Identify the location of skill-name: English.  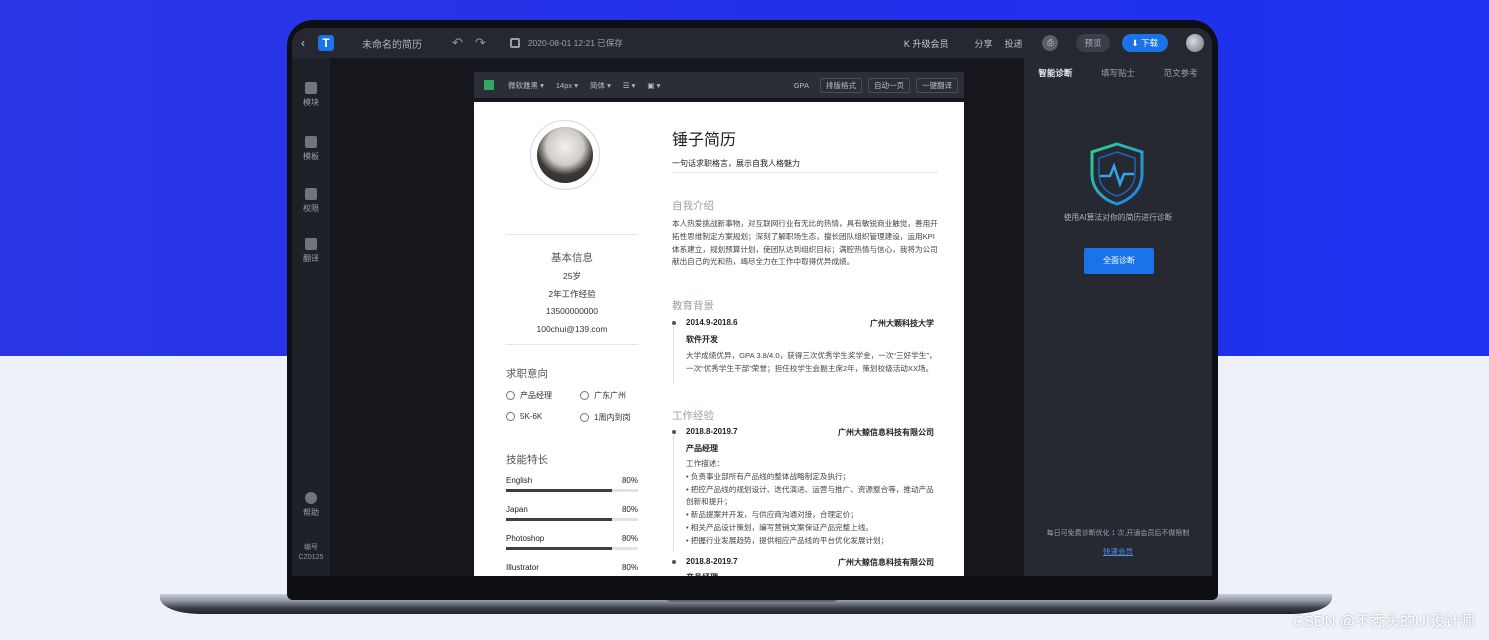
(519, 480).